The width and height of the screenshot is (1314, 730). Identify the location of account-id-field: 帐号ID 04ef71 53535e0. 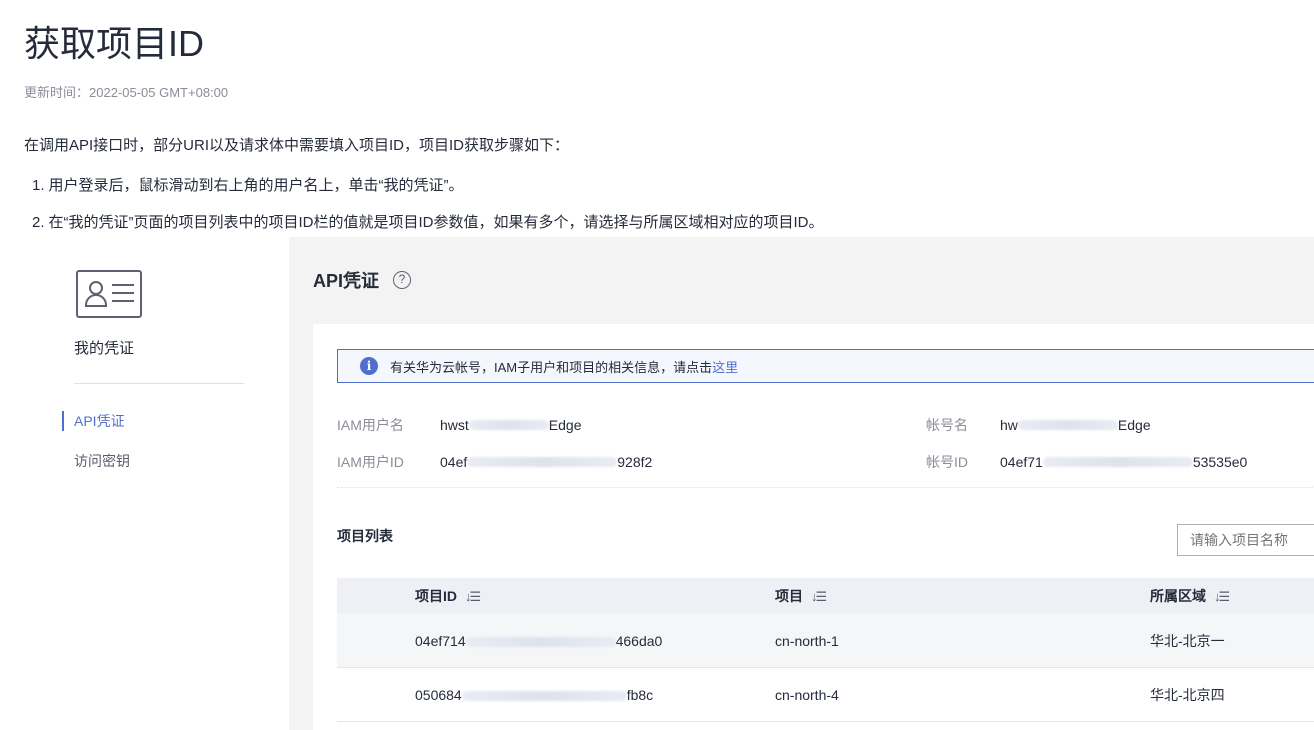
(1086, 462).